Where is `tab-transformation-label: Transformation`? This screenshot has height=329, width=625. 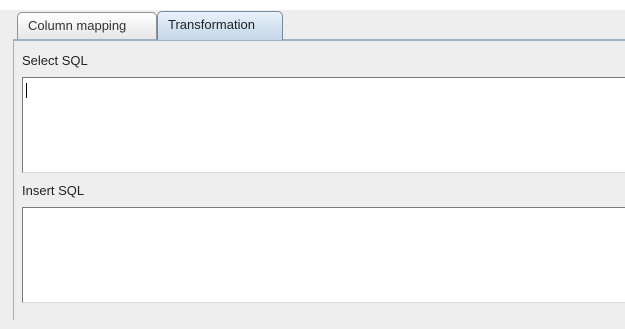
tab-transformation-label: Transformation is located at coordinates (211, 24).